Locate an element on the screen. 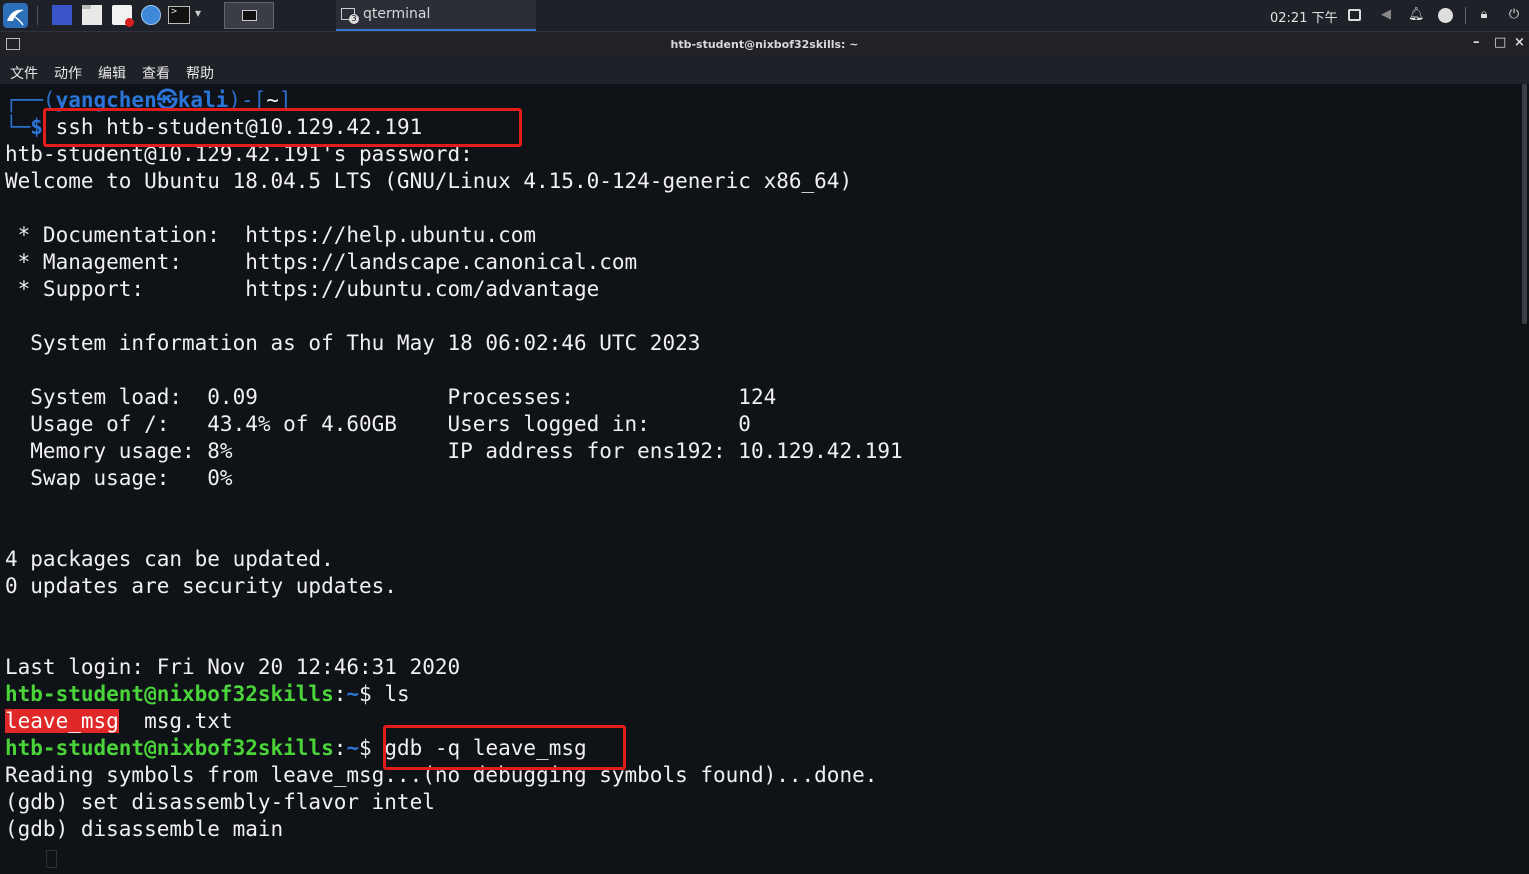 The width and height of the screenshot is (1529, 874). lock-icon: 🔒︎ is located at coordinates (1484, 15).